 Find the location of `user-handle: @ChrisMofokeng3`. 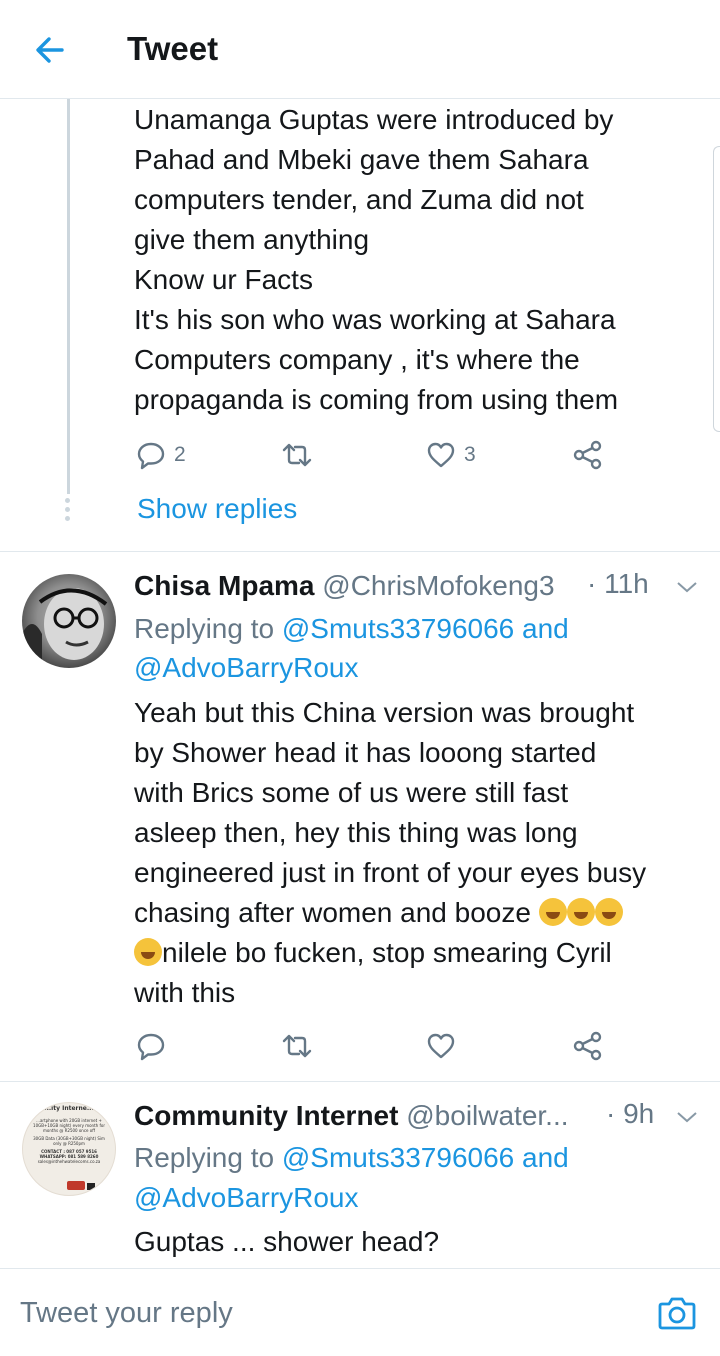

user-handle: @ChrisMofokeng3 is located at coordinates (438, 585).